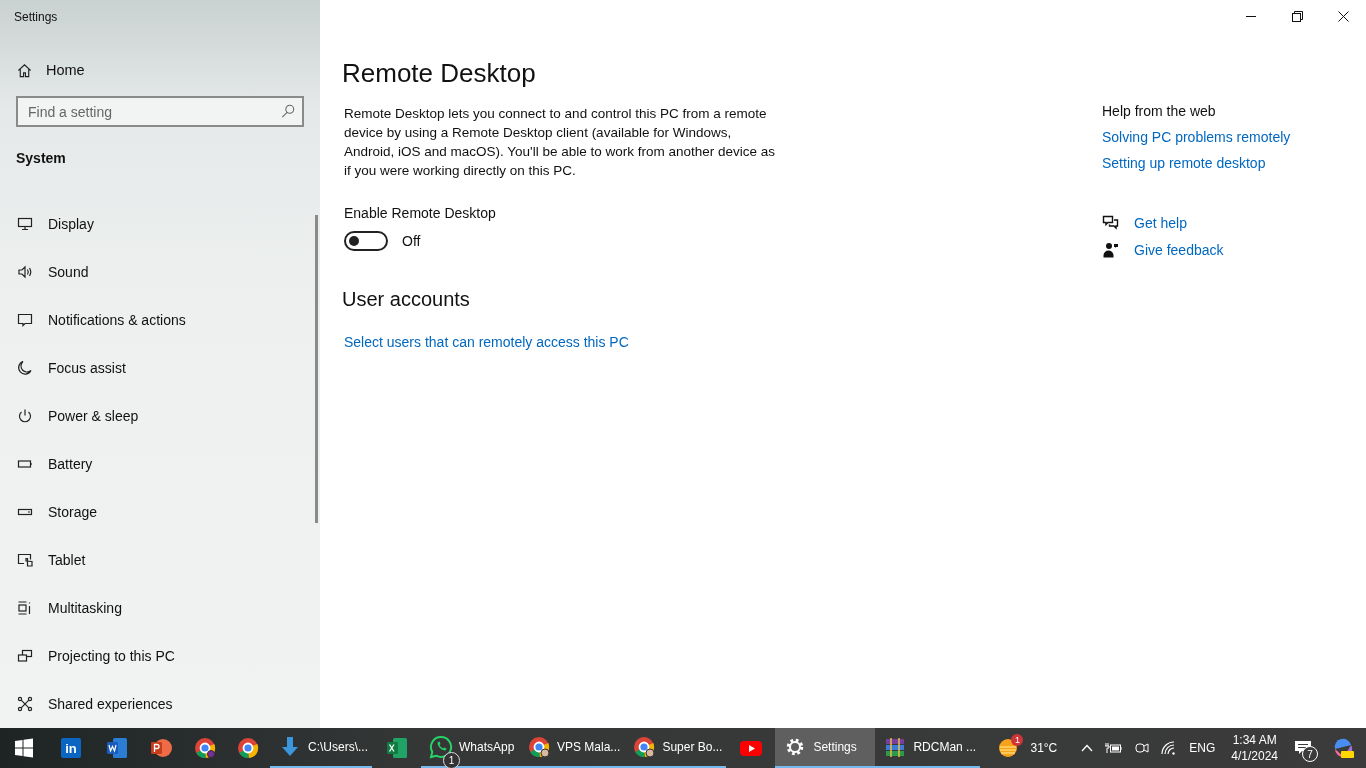 Image resolution: width=1366 pixels, height=768 pixels. What do you see at coordinates (1310, 754) in the screenshot?
I see `badge: 7` at bounding box center [1310, 754].